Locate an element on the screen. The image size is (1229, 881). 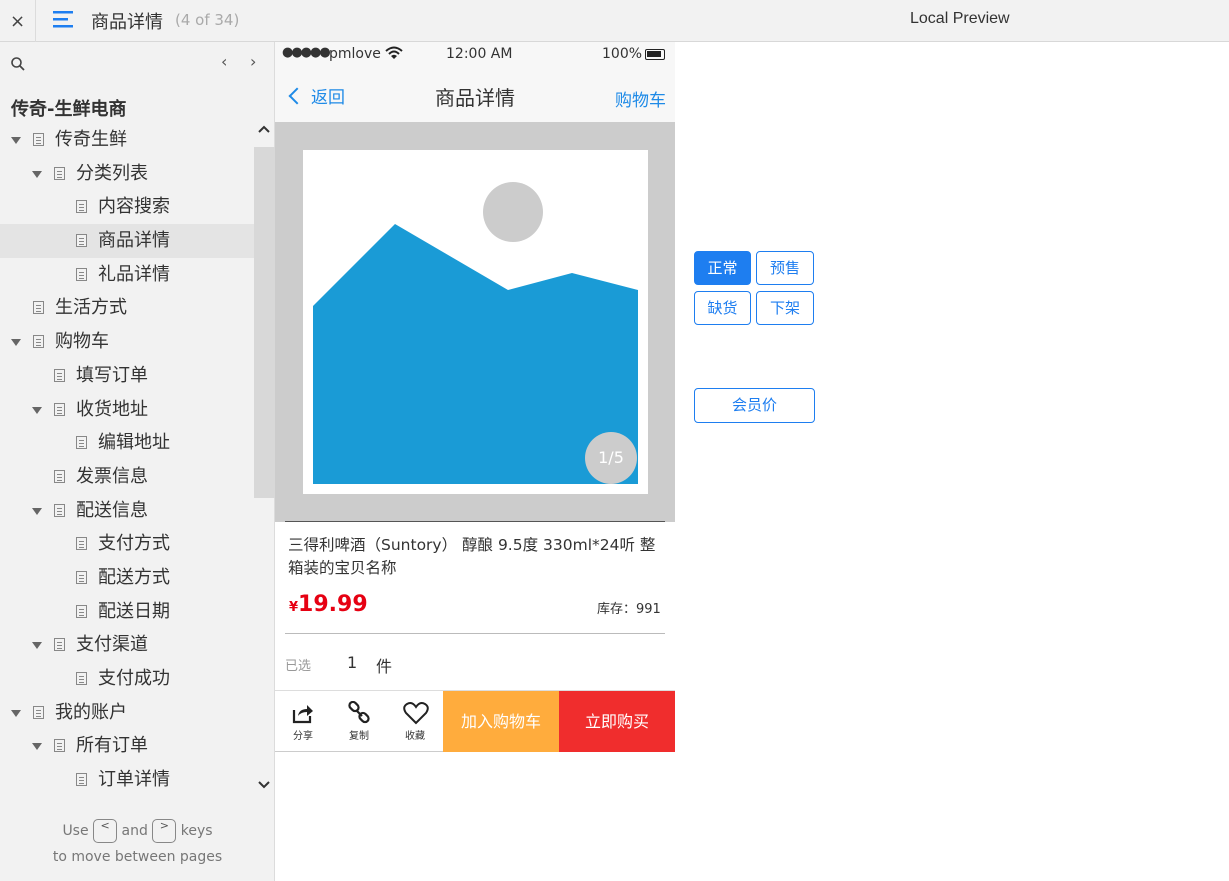
hint-and: and is located at coordinates (134, 831).